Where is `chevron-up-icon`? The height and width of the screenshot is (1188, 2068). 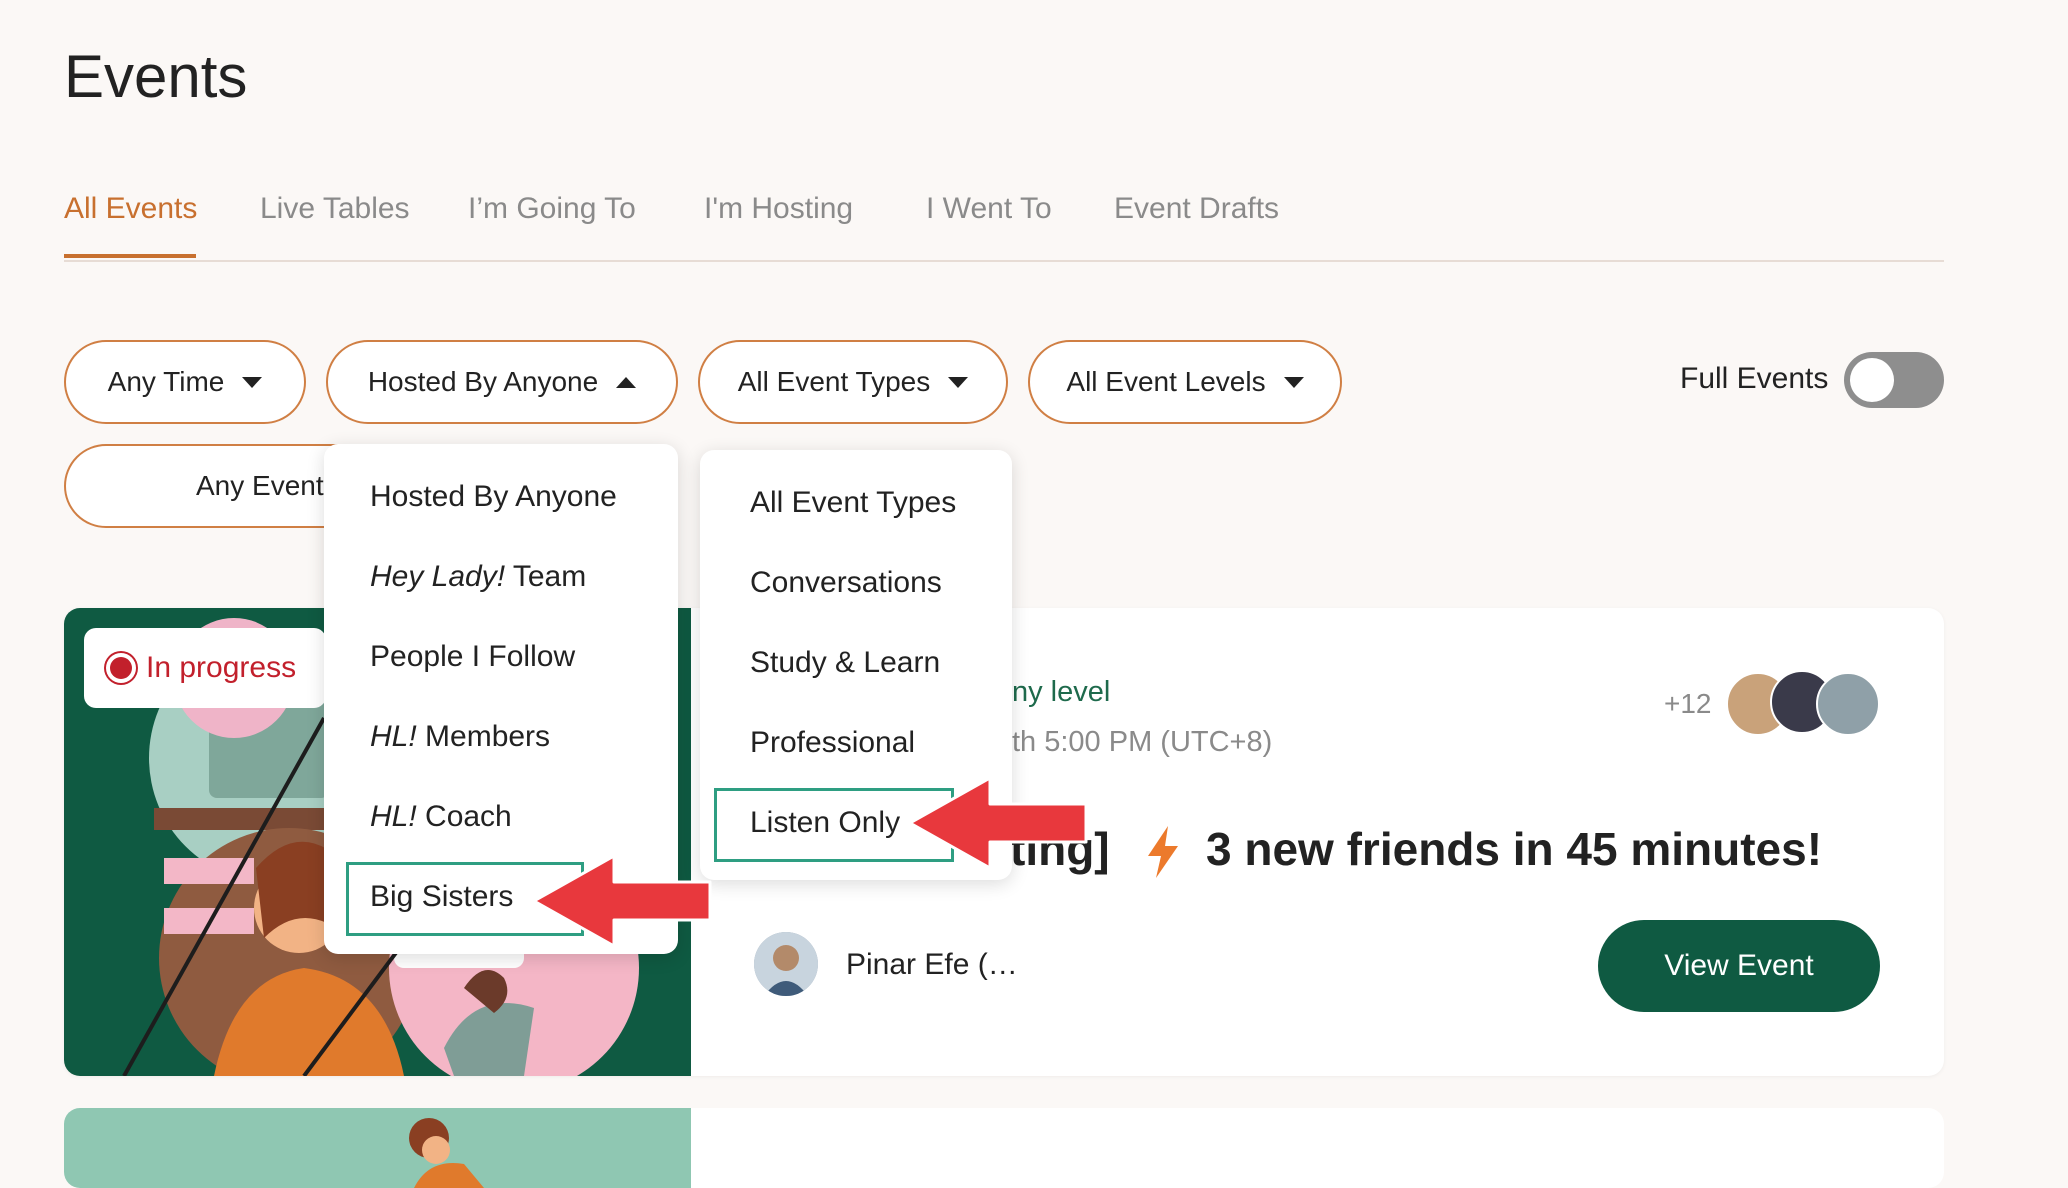 chevron-up-icon is located at coordinates (626, 382).